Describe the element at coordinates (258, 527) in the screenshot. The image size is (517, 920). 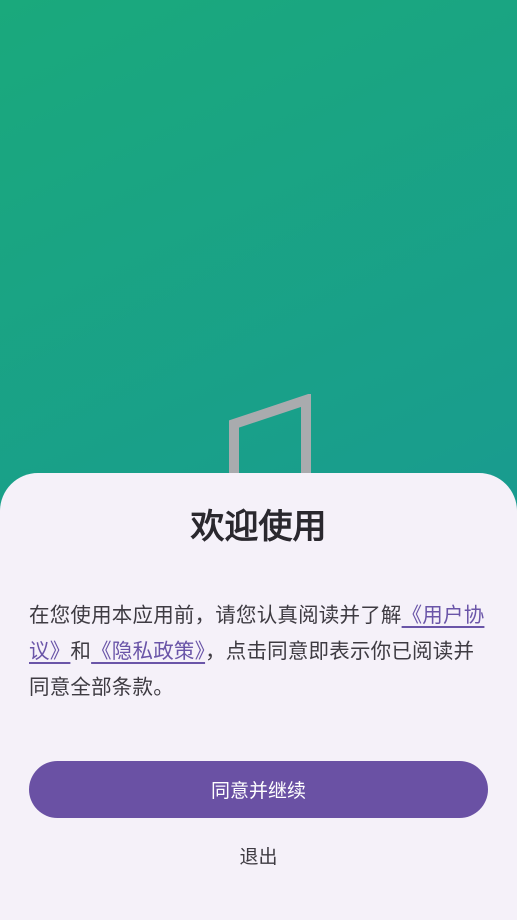
I see `dialog-title: 欢迎使用` at that location.